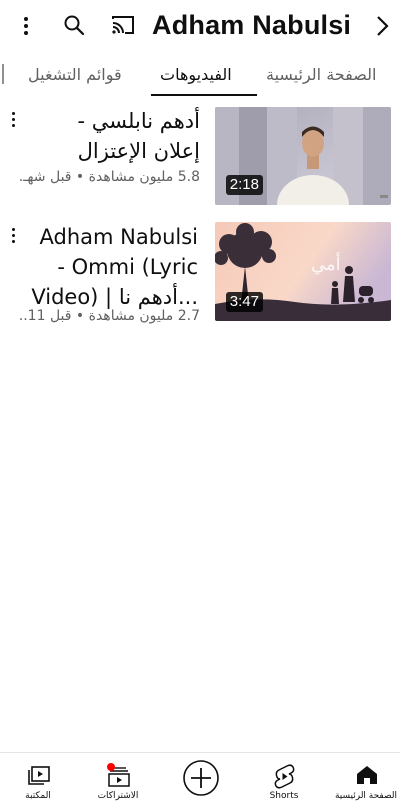 Image resolution: width=400 pixels, height=805 pixels. Describe the element at coordinates (244, 185) in the screenshot. I see `video-duration: 2:18` at that location.